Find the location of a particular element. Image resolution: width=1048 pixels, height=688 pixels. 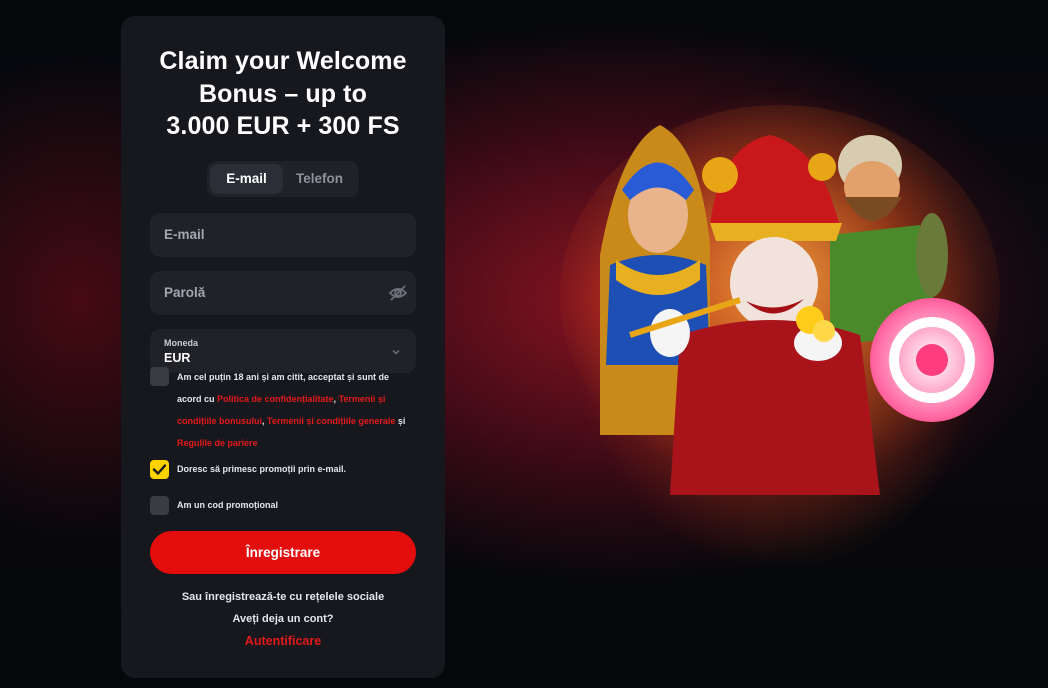

promo-code-row: Am un cod promoțional is located at coordinates (283, 505).